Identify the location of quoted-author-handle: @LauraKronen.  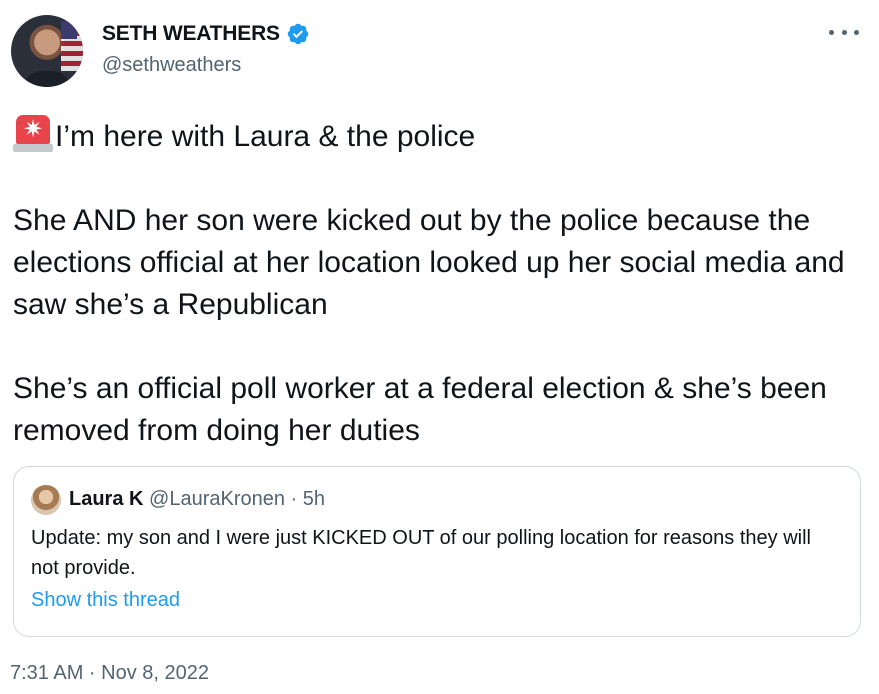
(217, 499).